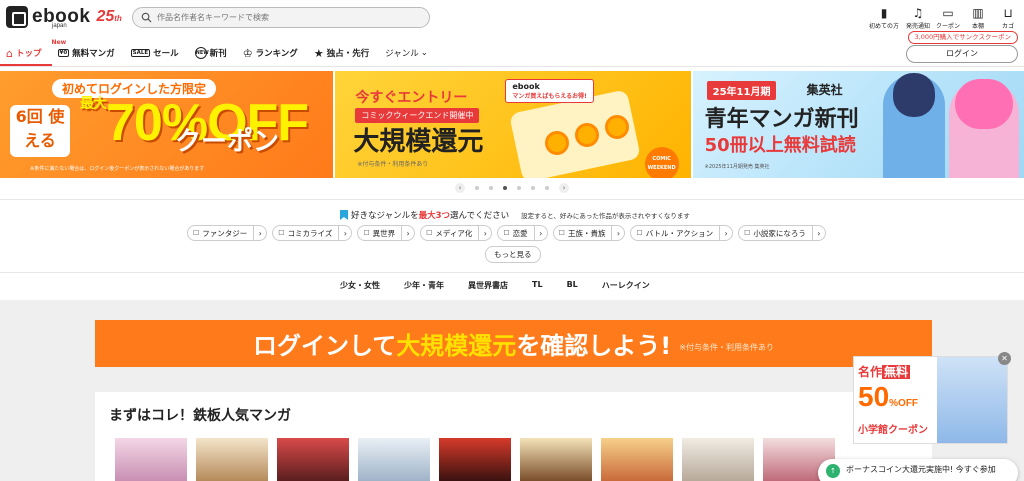 This screenshot has width=1024, height=481. What do you see at coordinates (605, 216) in the screenshot?
I see `genre-subtext: 設定すると、好みにあった作品が表示されやすくなります` at bounding box center [605, 216].